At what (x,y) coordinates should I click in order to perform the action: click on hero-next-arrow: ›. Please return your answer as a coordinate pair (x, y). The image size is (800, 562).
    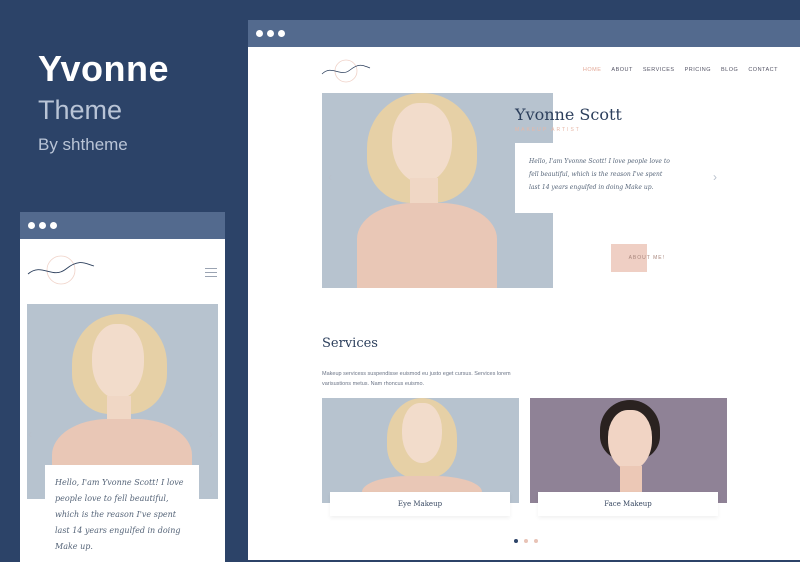
    Looking at the image, I should click on (715, 177).